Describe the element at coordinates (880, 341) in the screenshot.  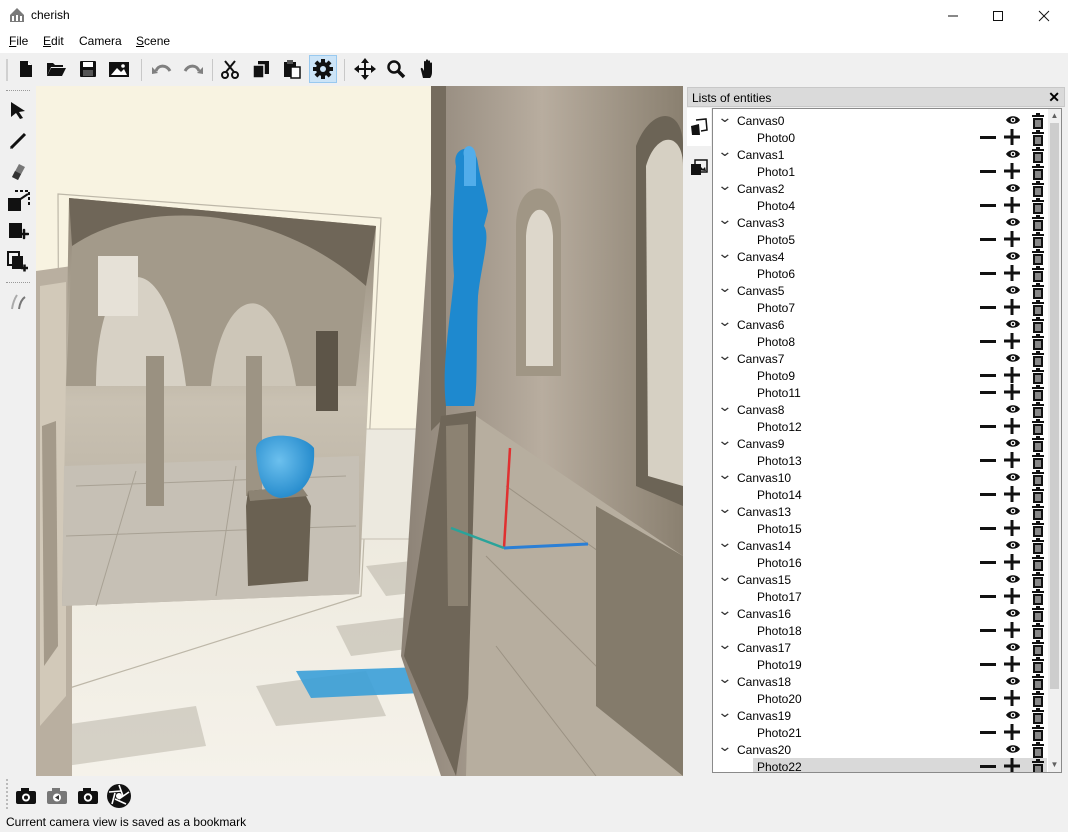
I see `tree-row-photo: Photo8` at that location.